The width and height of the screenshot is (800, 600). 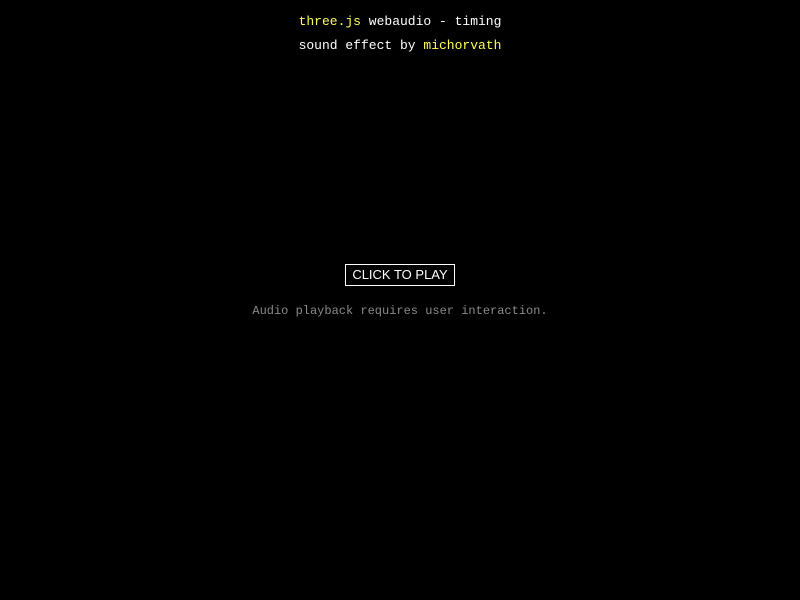 What do you see at coordinates (330, 21) in the screenshot?
I see `threejs-link: three.js` at bounding box center [330, 21].